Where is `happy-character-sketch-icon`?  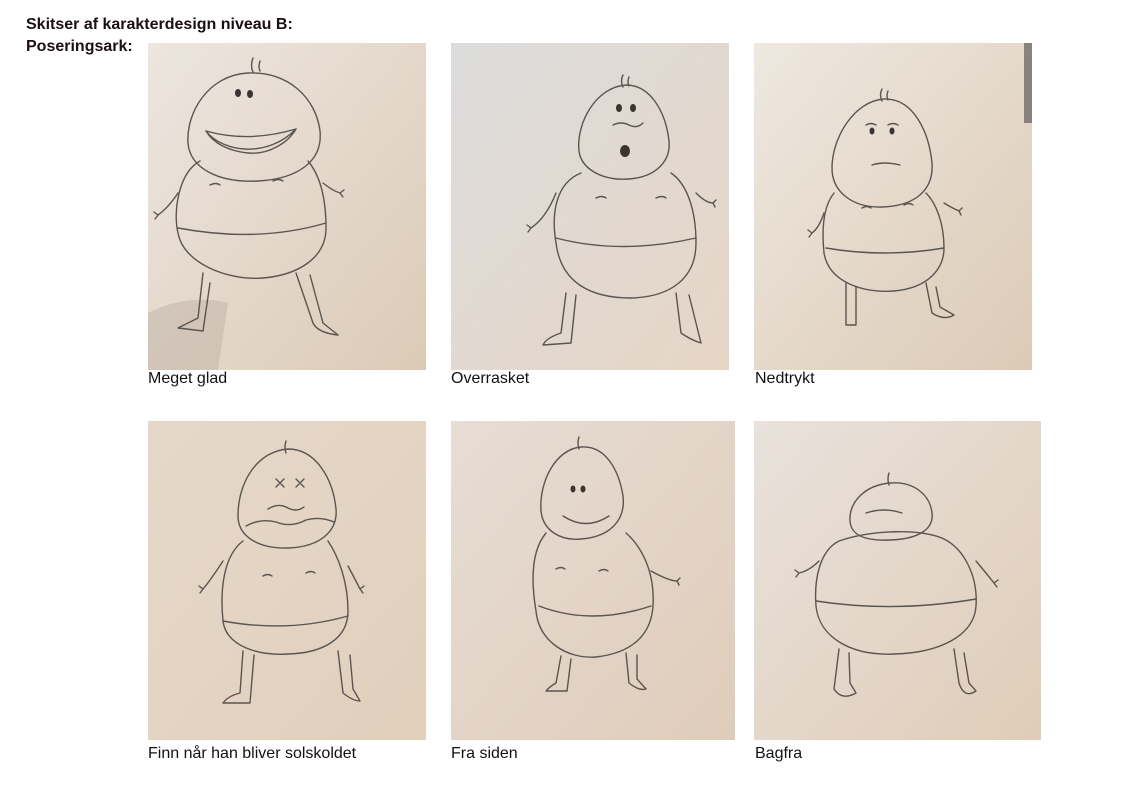 happy-character-sketch-icon is located at coordinates (287, 206).